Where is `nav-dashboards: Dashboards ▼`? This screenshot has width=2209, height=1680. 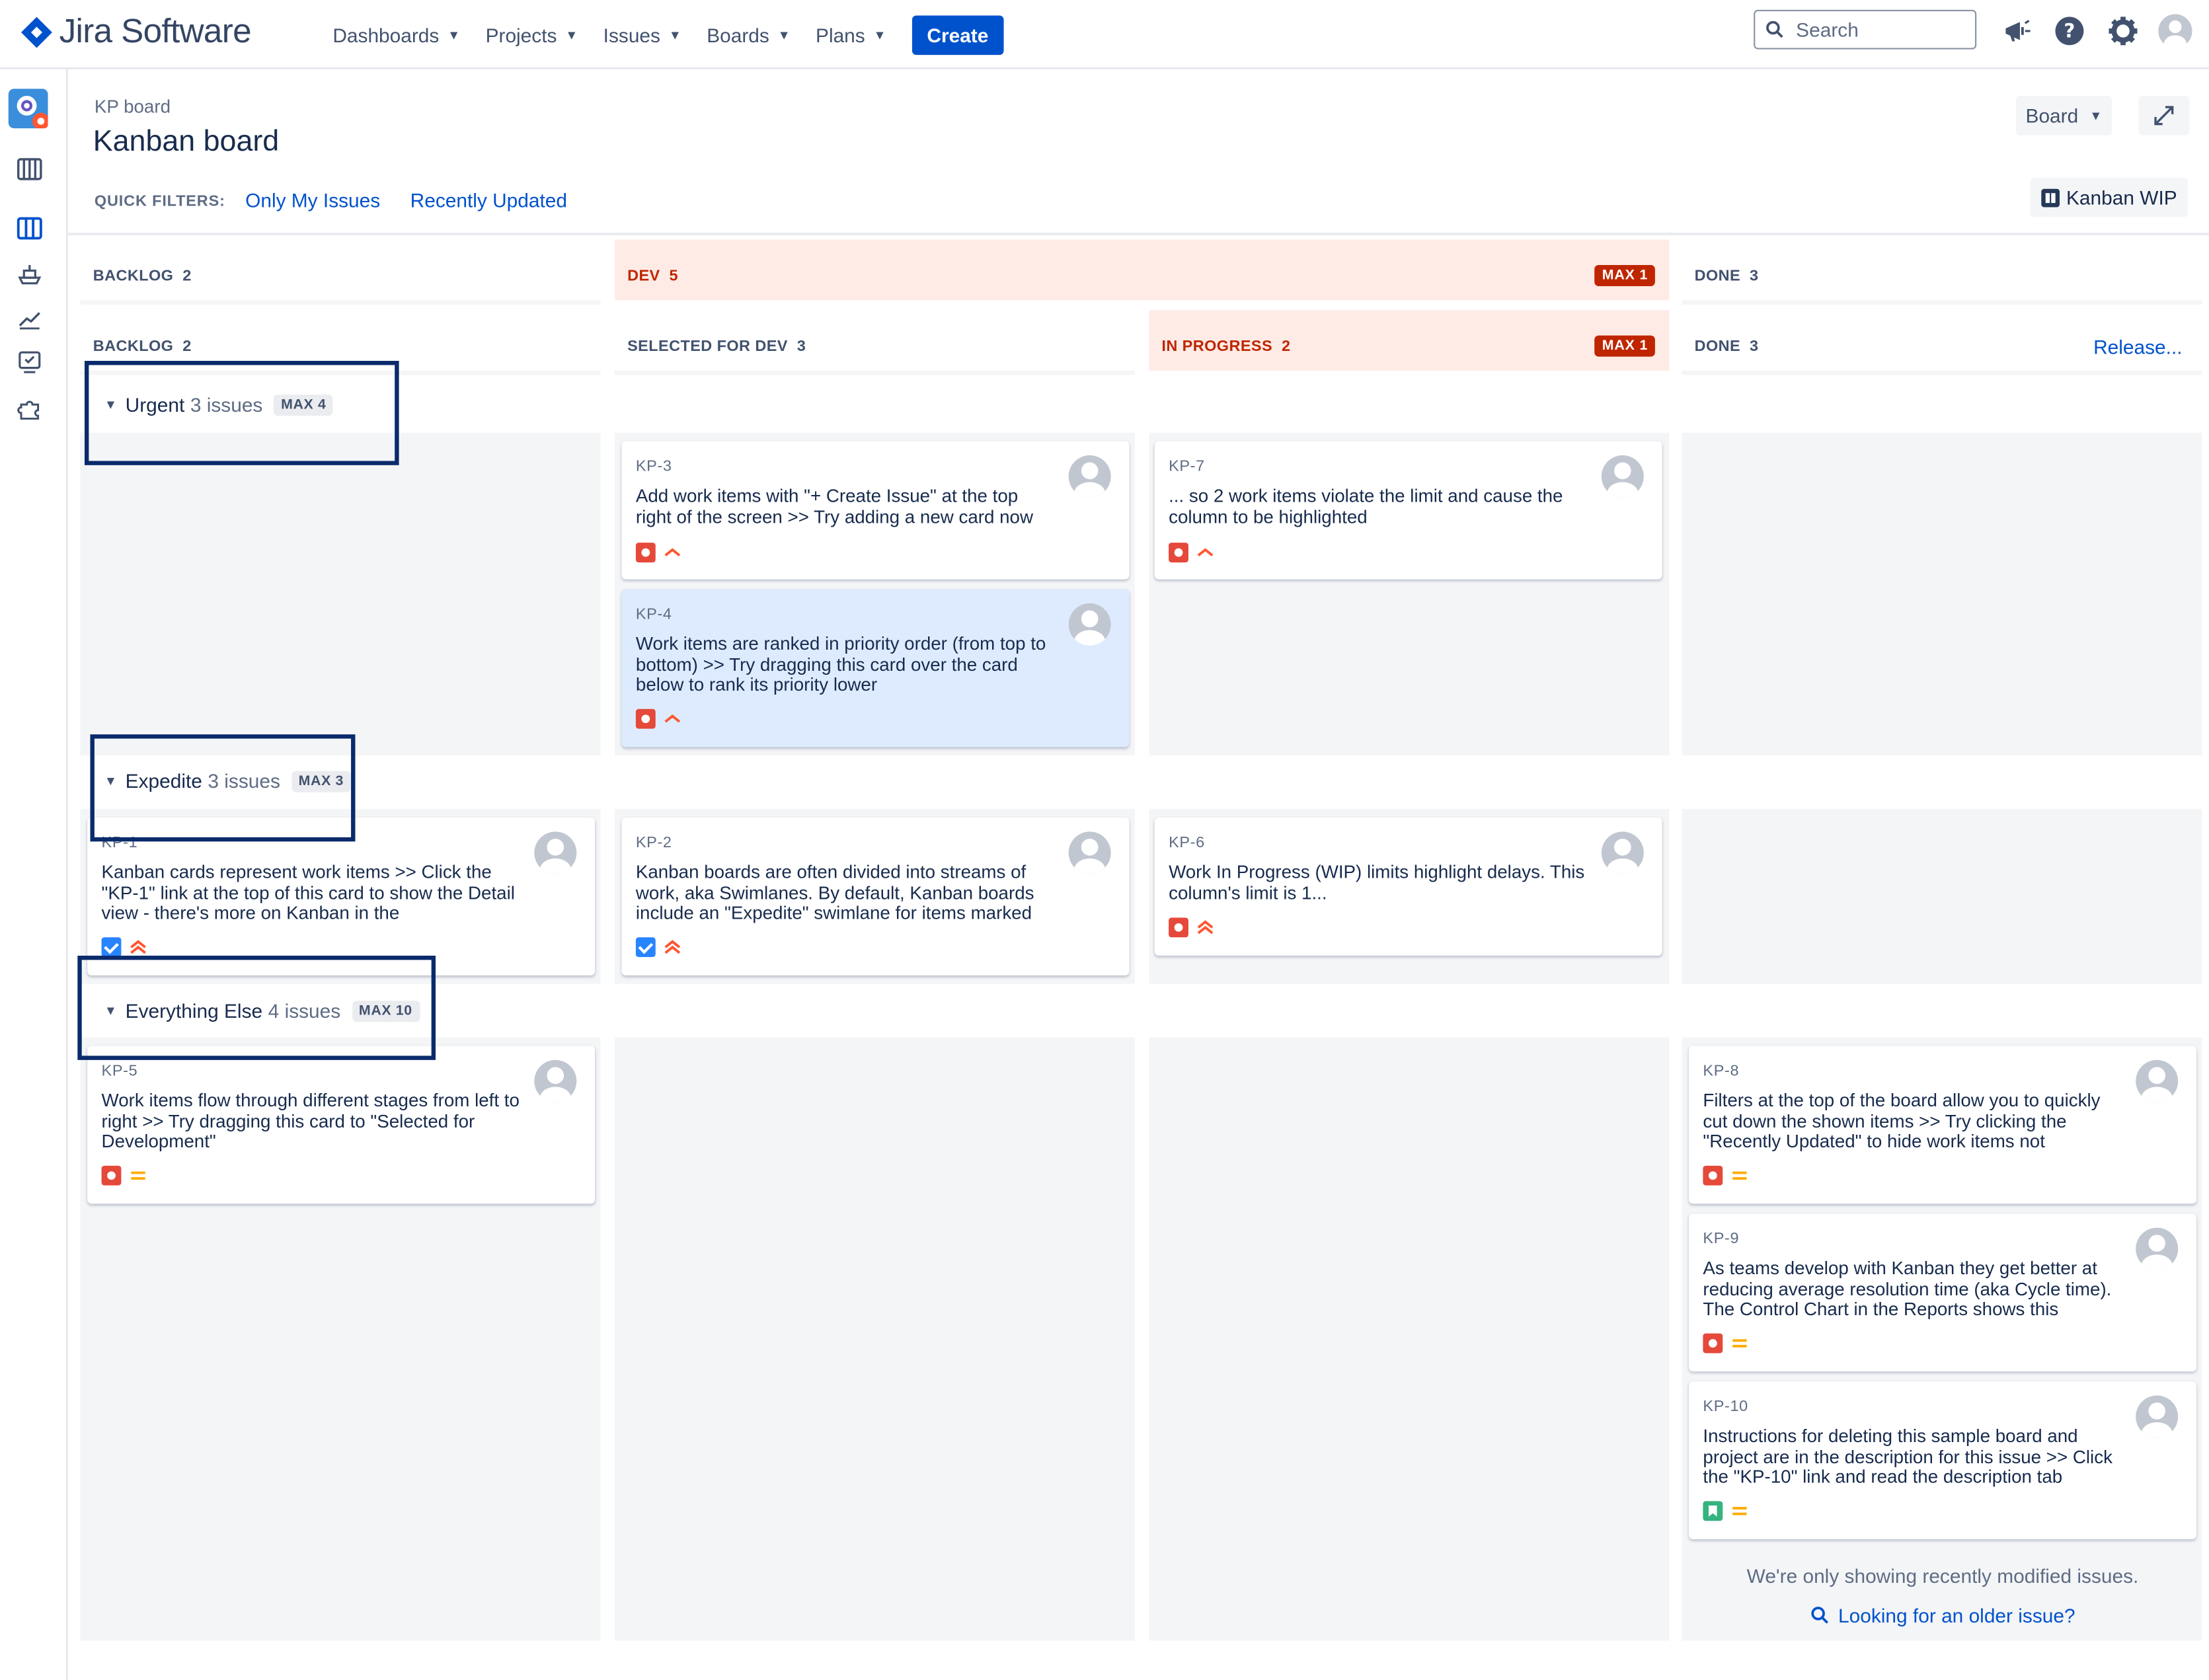 nav-dashboards: Dashboards ▼ is located at coordinates (396, 35).